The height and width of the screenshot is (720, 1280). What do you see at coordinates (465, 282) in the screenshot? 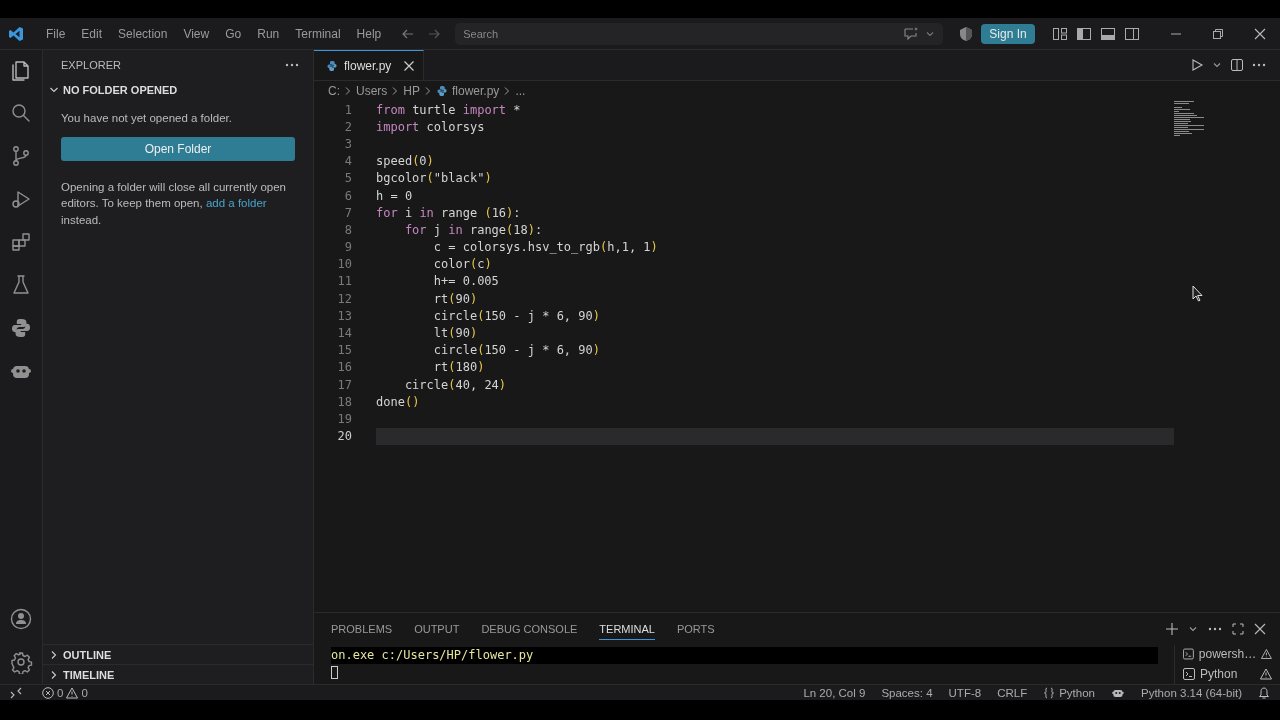
I see `code-line: h+= 0.005` at bounding box center [465, 282].